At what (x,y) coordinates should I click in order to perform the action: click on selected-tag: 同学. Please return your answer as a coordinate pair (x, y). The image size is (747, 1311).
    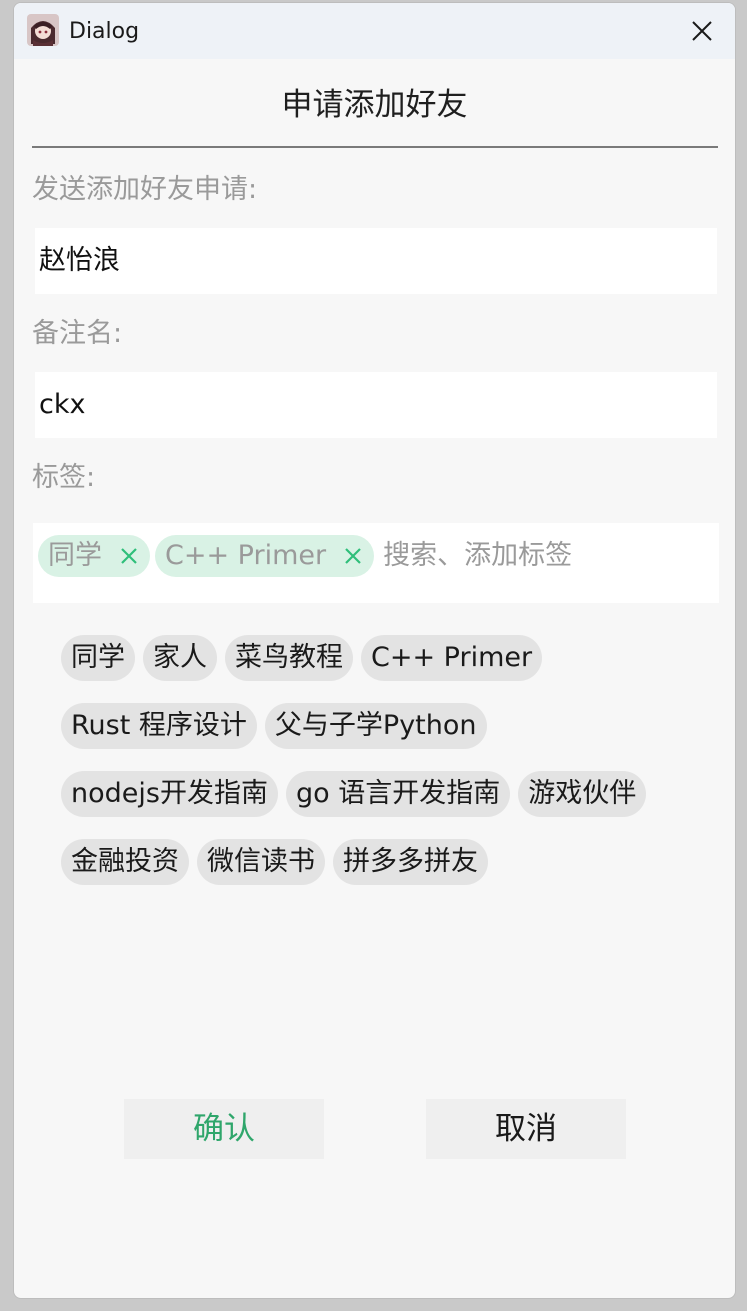
    Looking at the image, I should click on (94, 556).